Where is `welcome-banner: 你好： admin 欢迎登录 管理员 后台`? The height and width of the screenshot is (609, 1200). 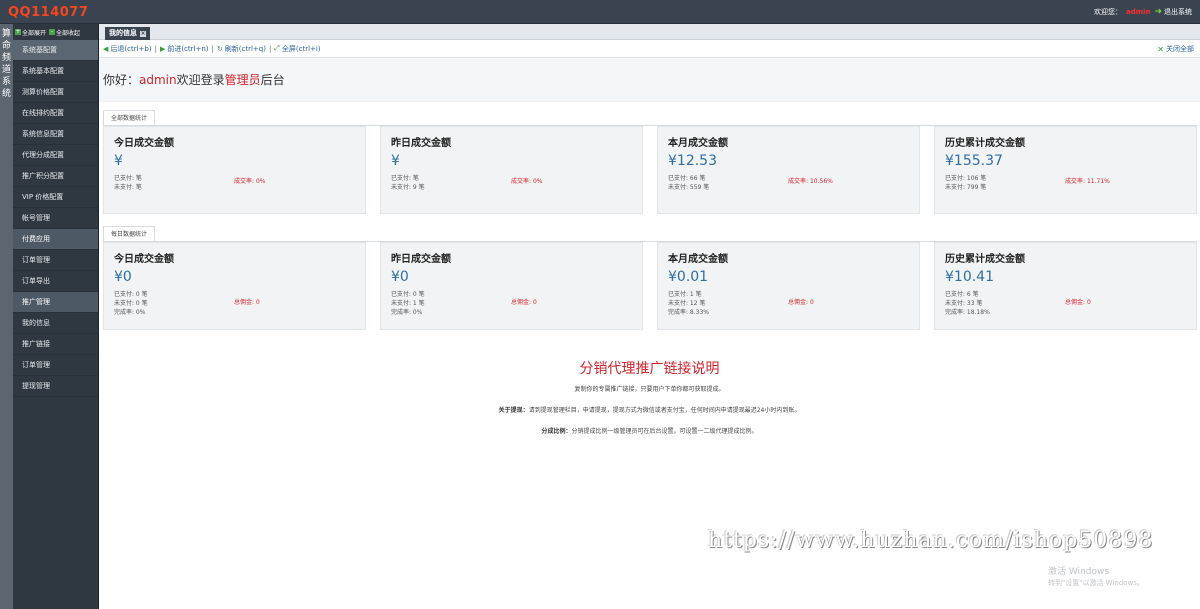 welcome-banner: 你好： admin 欢迎登录 管理员 后台 is located at coordinates (649, 80).